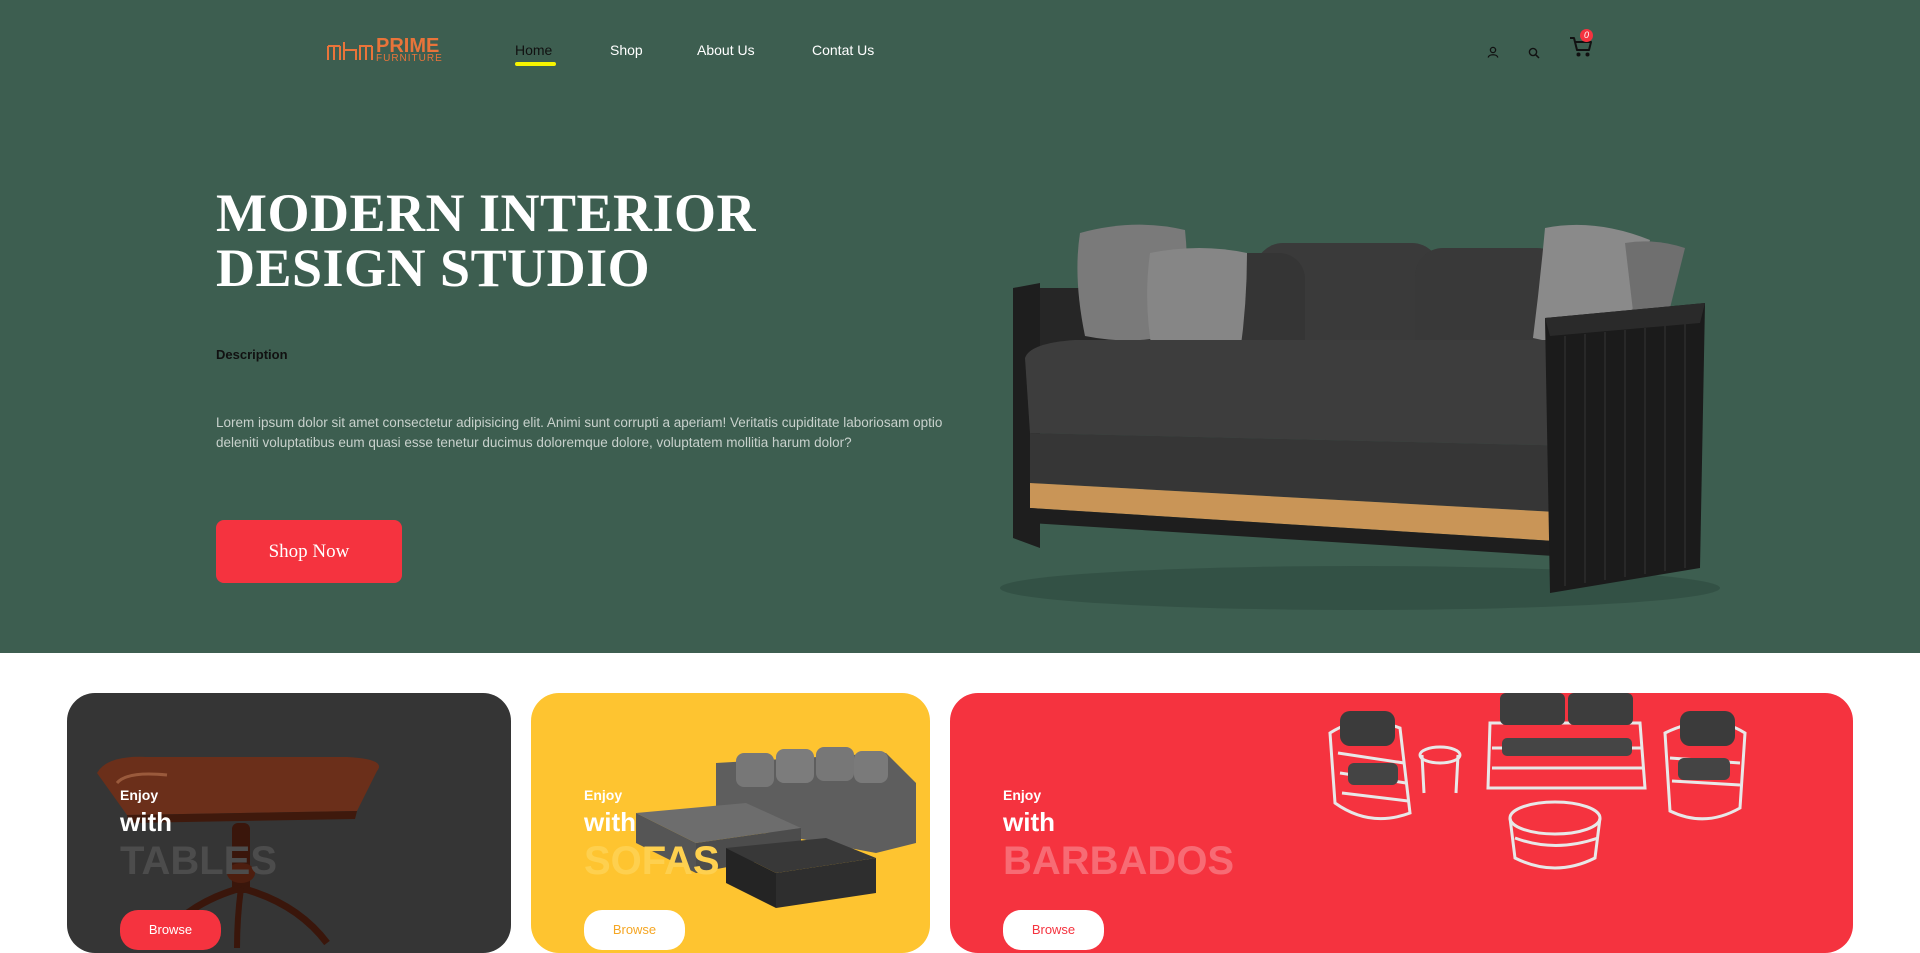  Describe the element at coordinates (535, 64) in the screenshot. I see `nav-active-indicator` at that location.